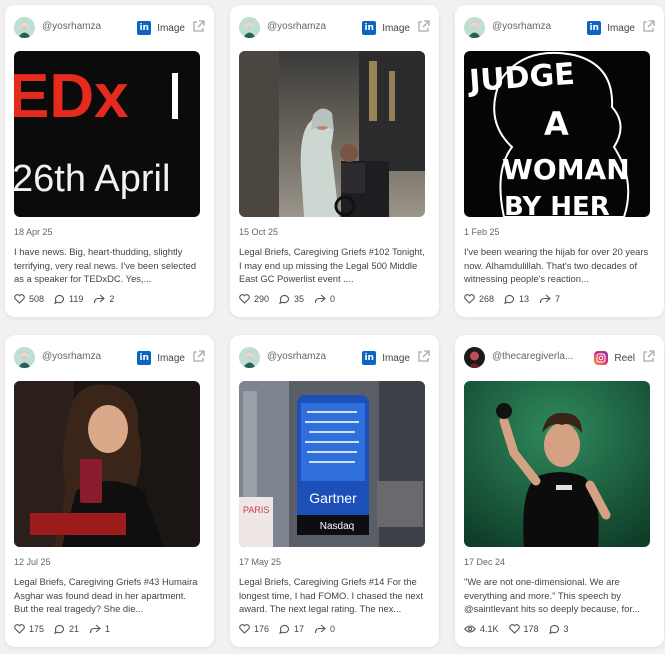  I want to click on shares-stat: 0, so click(324, 629).